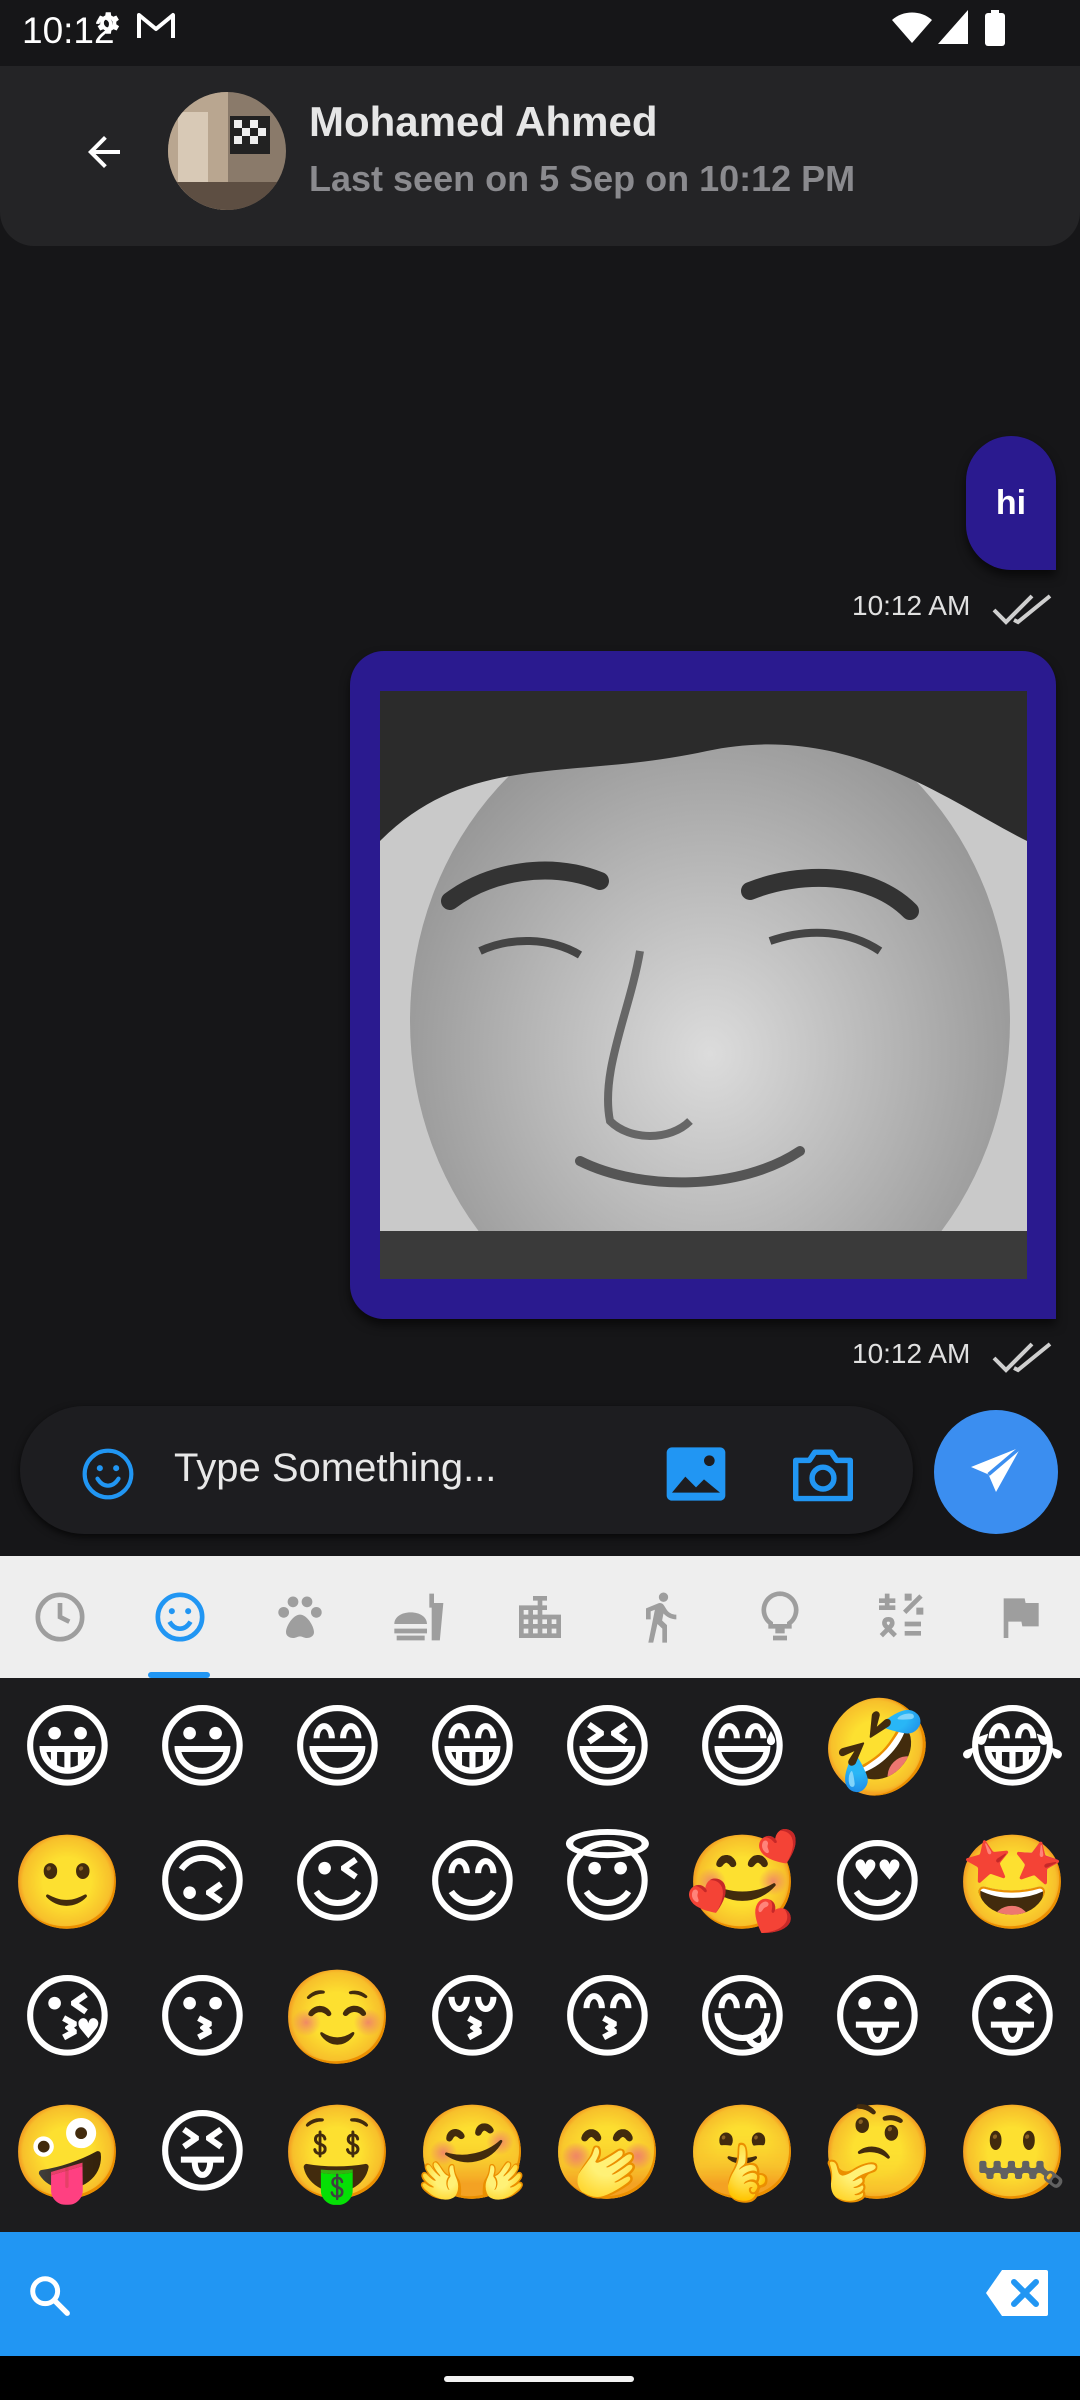 The height and width of the screenshot is (2400, 1080). Describe the element at coordinates (202, 1747) in the screenshot. I see `emoji-key: 😃` at that location.